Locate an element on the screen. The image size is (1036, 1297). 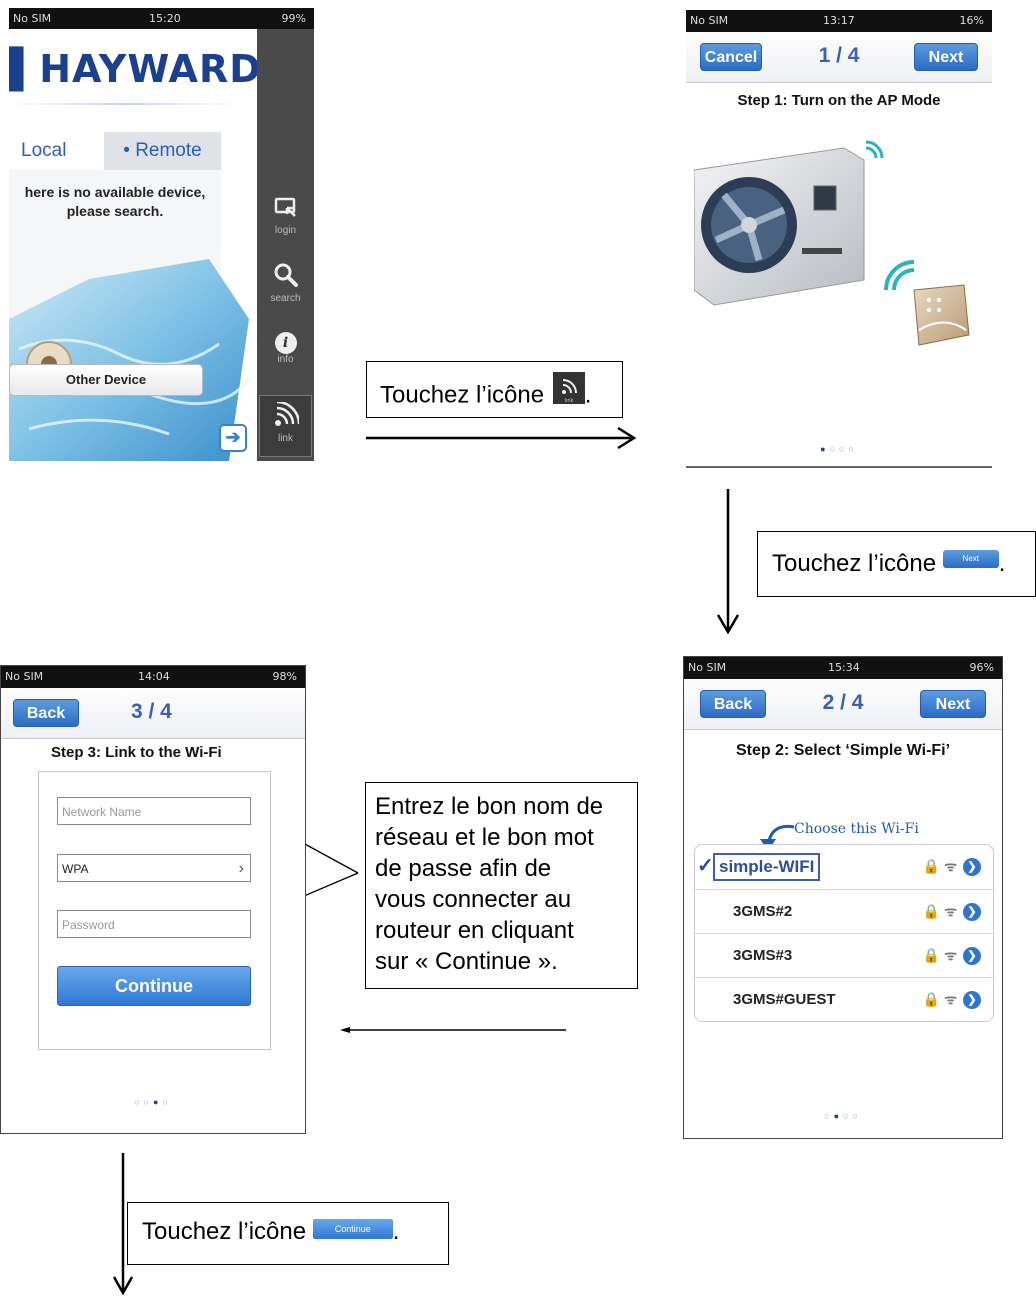
page-indicator: ●○○○ is located at coordinates (839, 449).